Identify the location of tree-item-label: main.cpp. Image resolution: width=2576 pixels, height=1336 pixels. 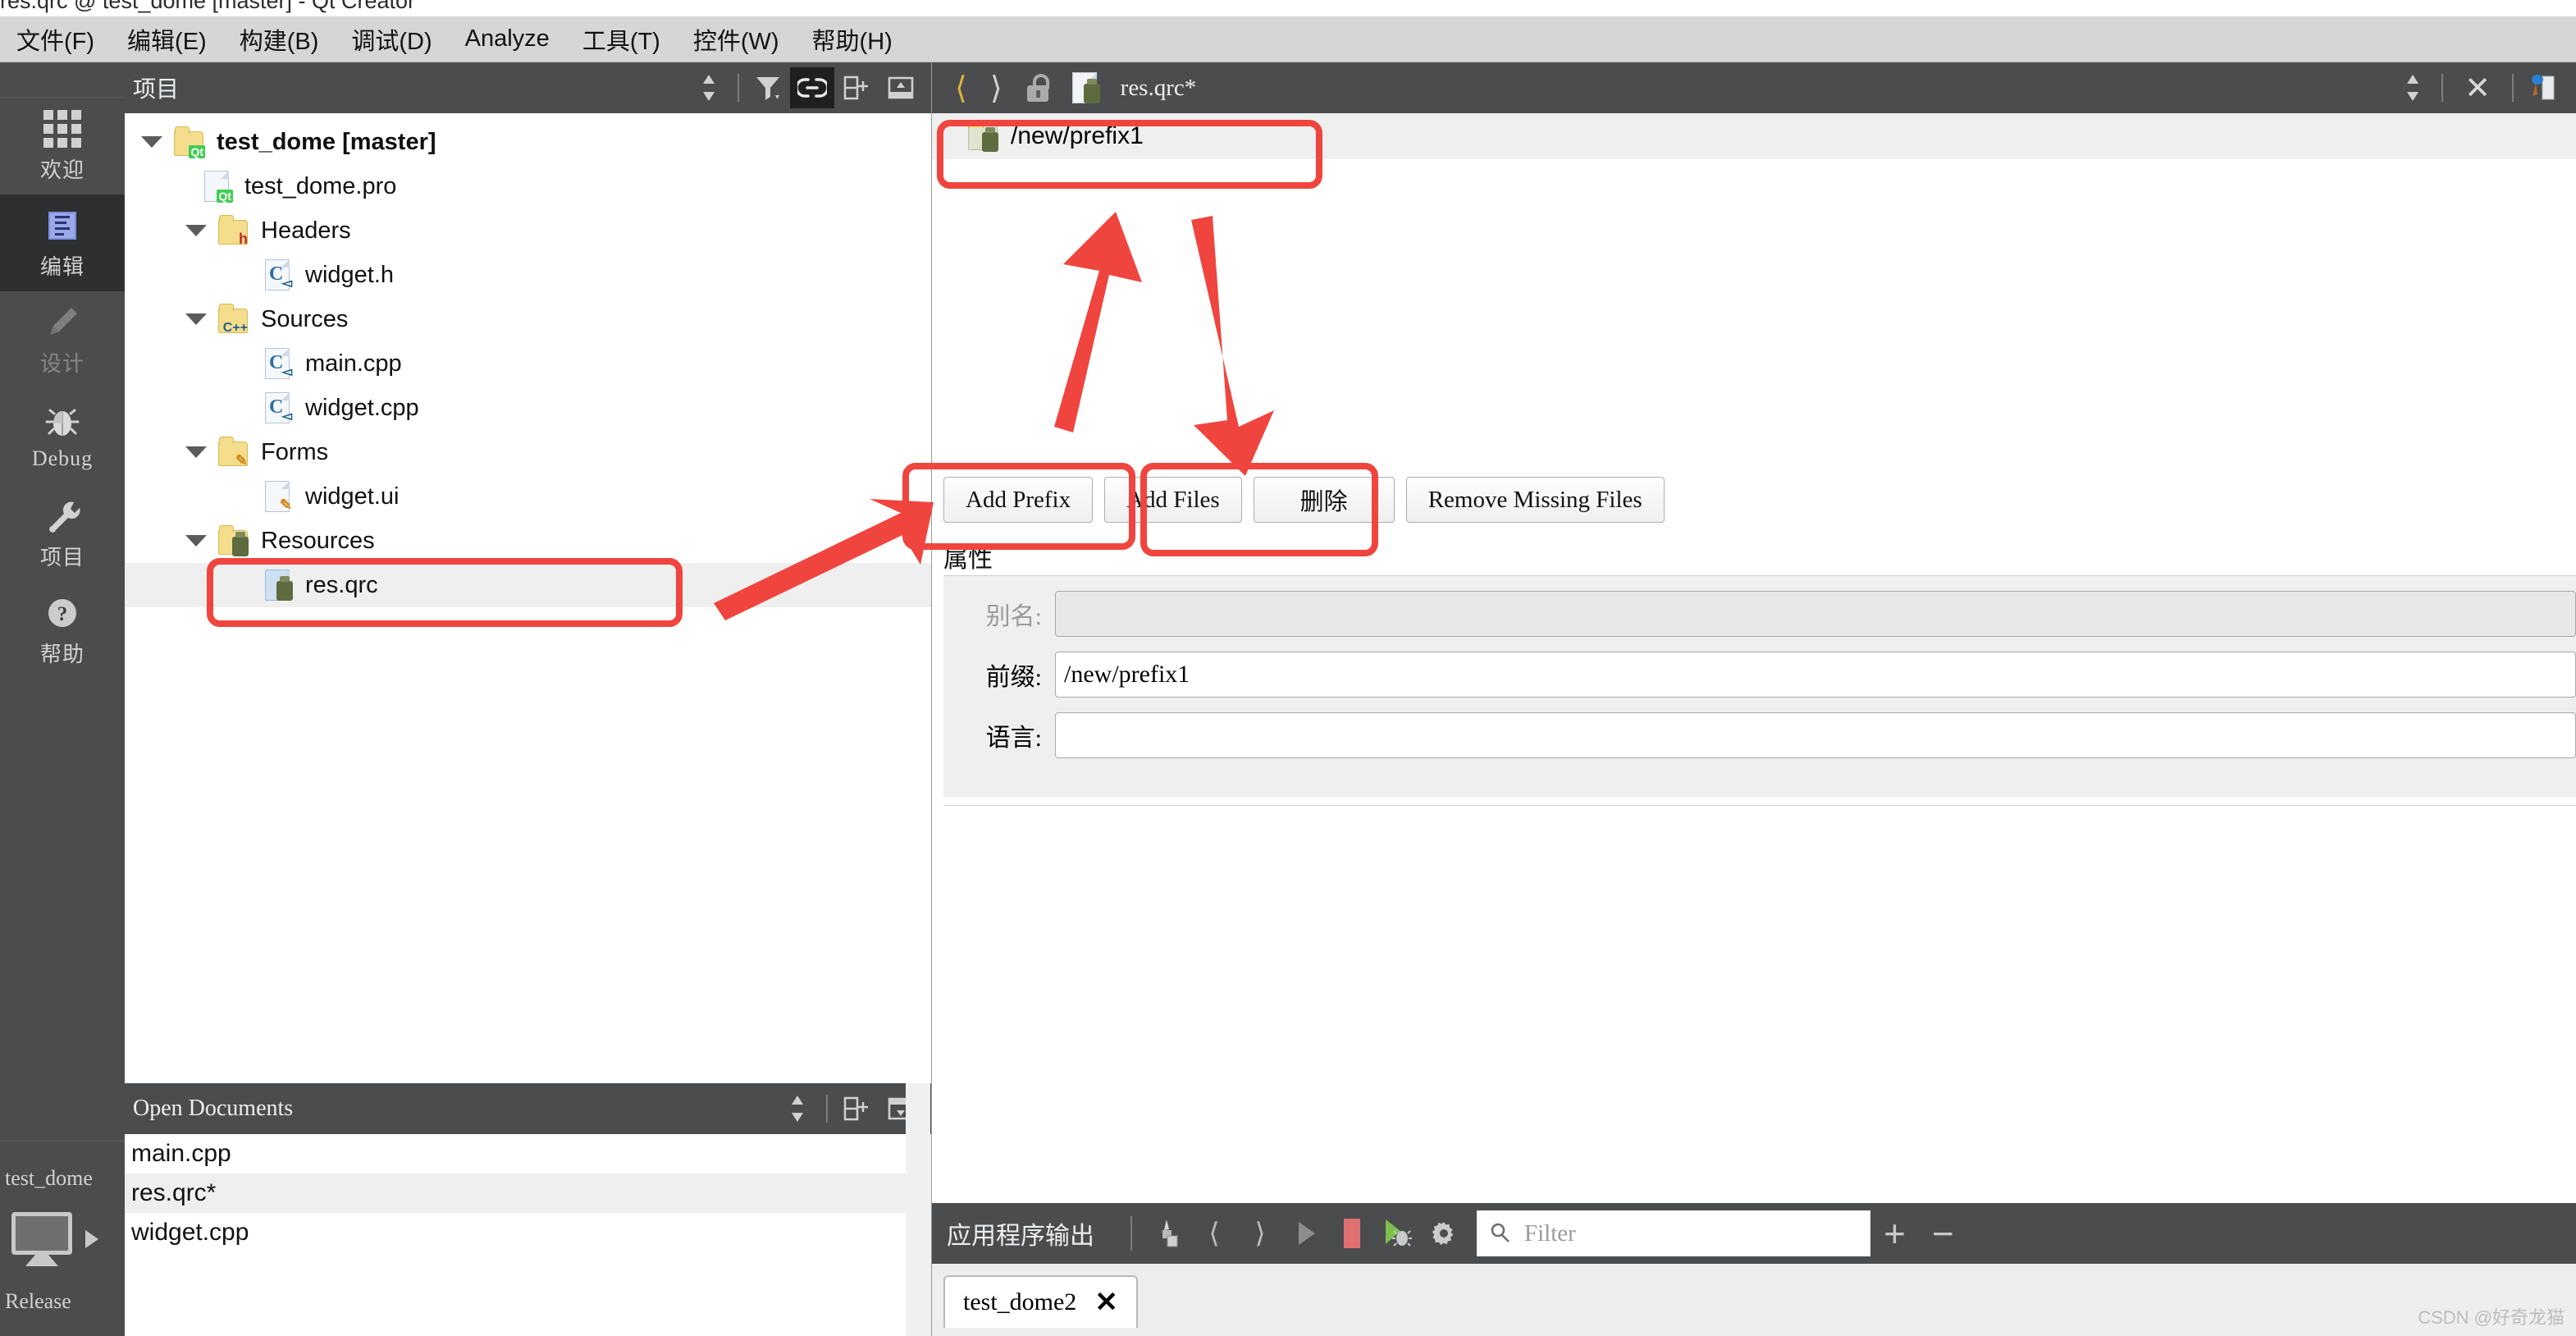
(354, 363).